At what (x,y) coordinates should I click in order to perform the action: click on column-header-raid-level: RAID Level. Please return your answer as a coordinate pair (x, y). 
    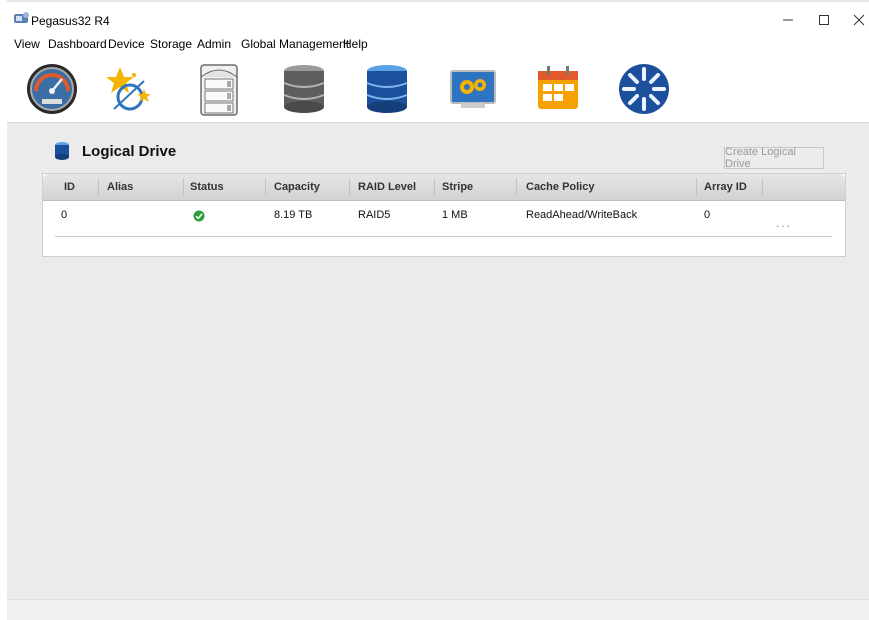
    Looking at the image, I should click on (387, 187).